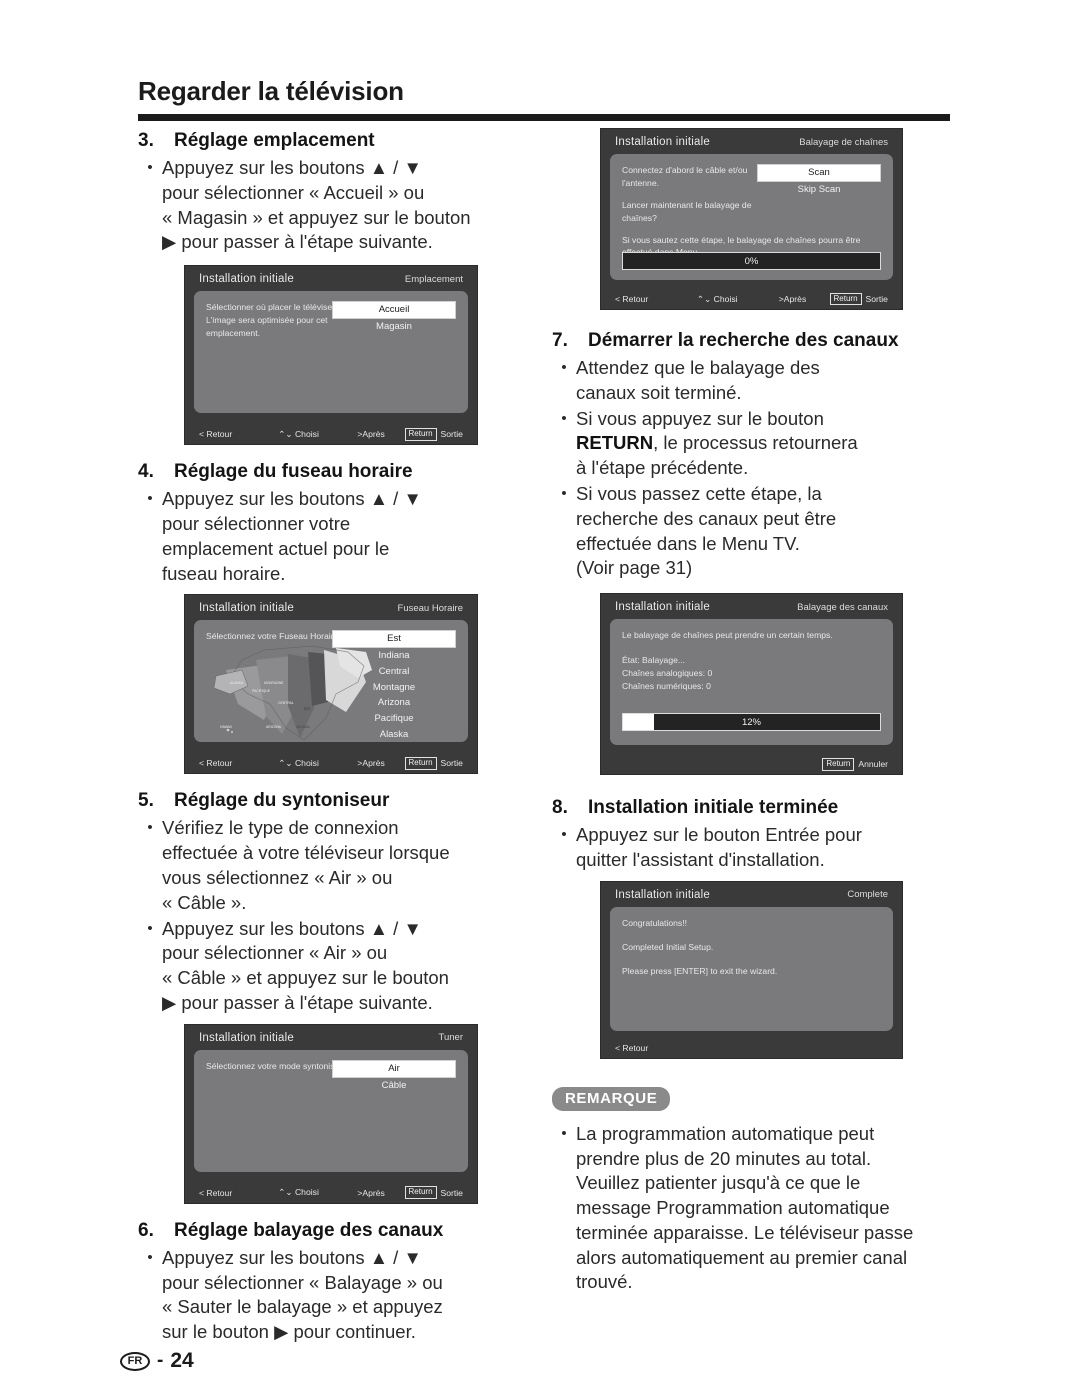 The height and width of the screenshot is (1397, 1080). Describe the element at coordinates (394, 703) in the screenshot. I see `osd-option-arizona: Arizona` at that location.